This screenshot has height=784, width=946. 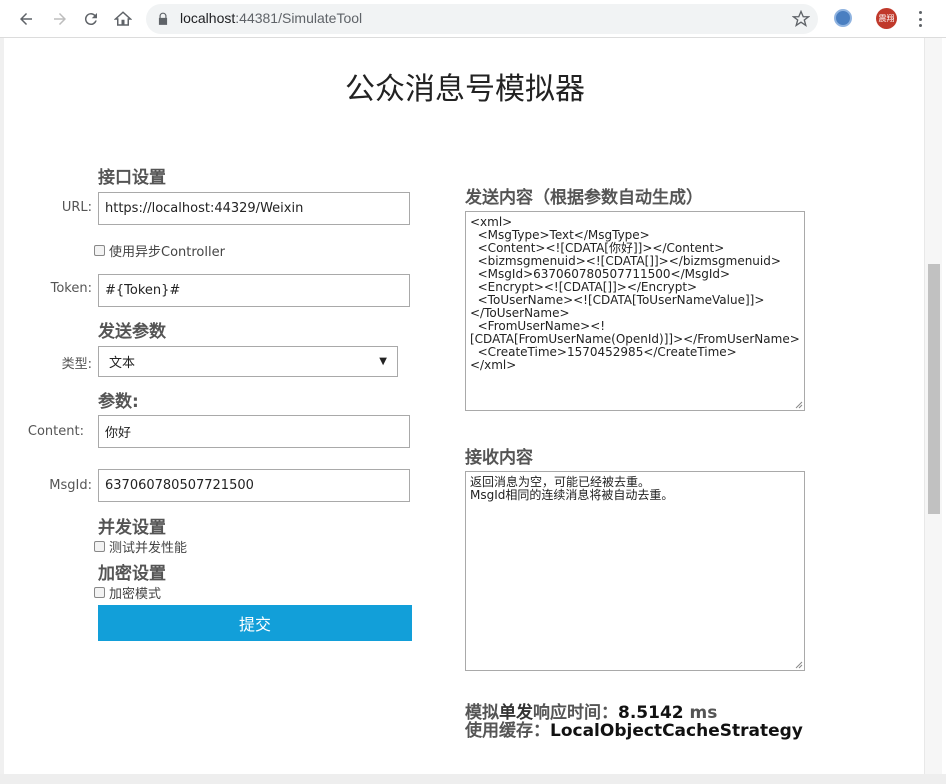 I want to click on chevron-down-icon: ▼, so click(x=383, y=361).